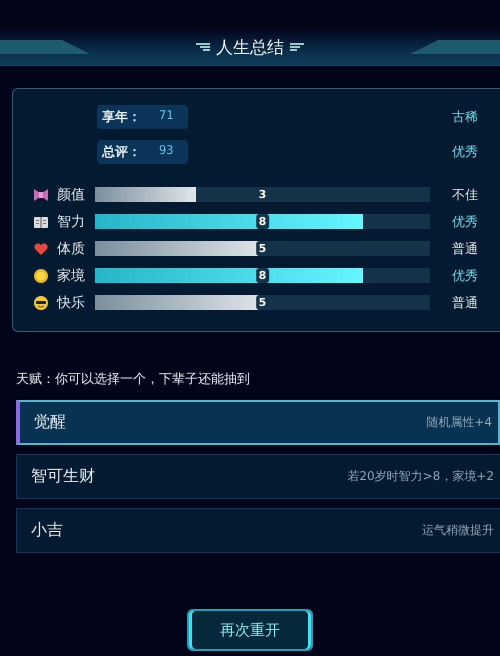  Describe the element at coordinates (71, 249) in the screenshot. I see `stat-name: 体质` at that location.